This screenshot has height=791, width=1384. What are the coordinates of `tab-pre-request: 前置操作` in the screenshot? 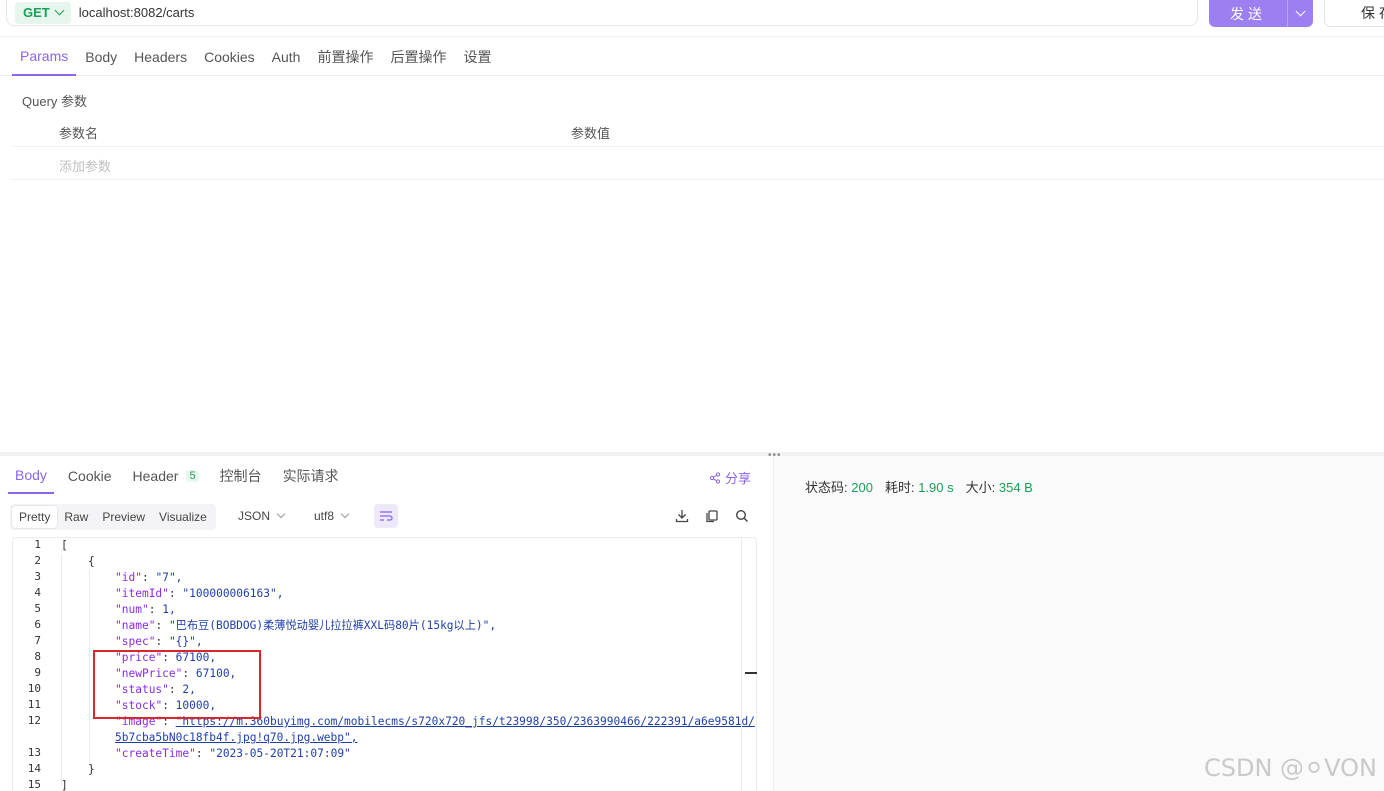 It's located at (345, 56).